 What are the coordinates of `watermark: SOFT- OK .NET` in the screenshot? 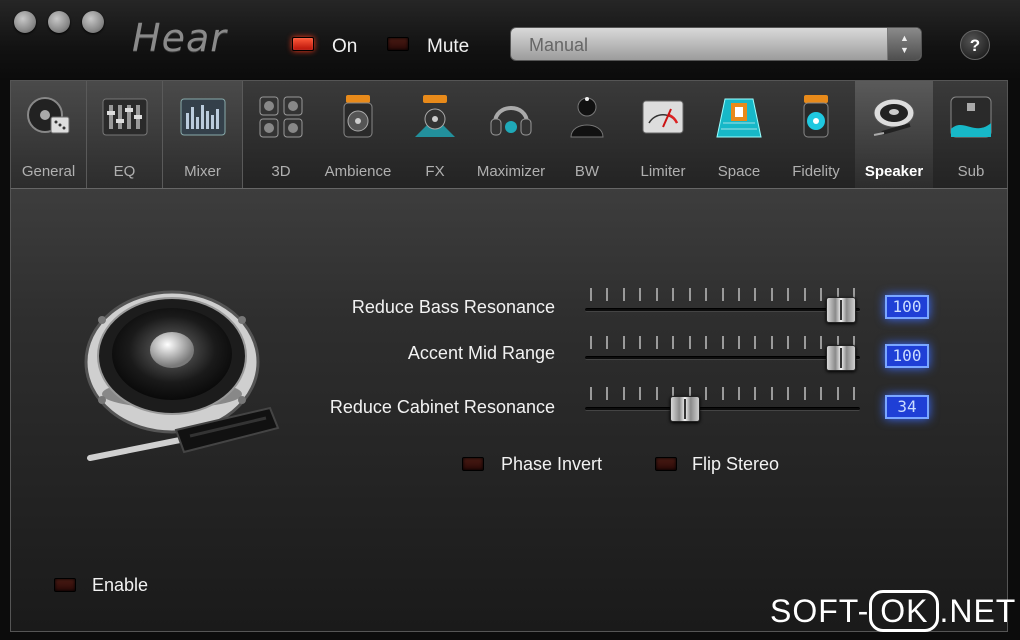 It's located at (893, 611).